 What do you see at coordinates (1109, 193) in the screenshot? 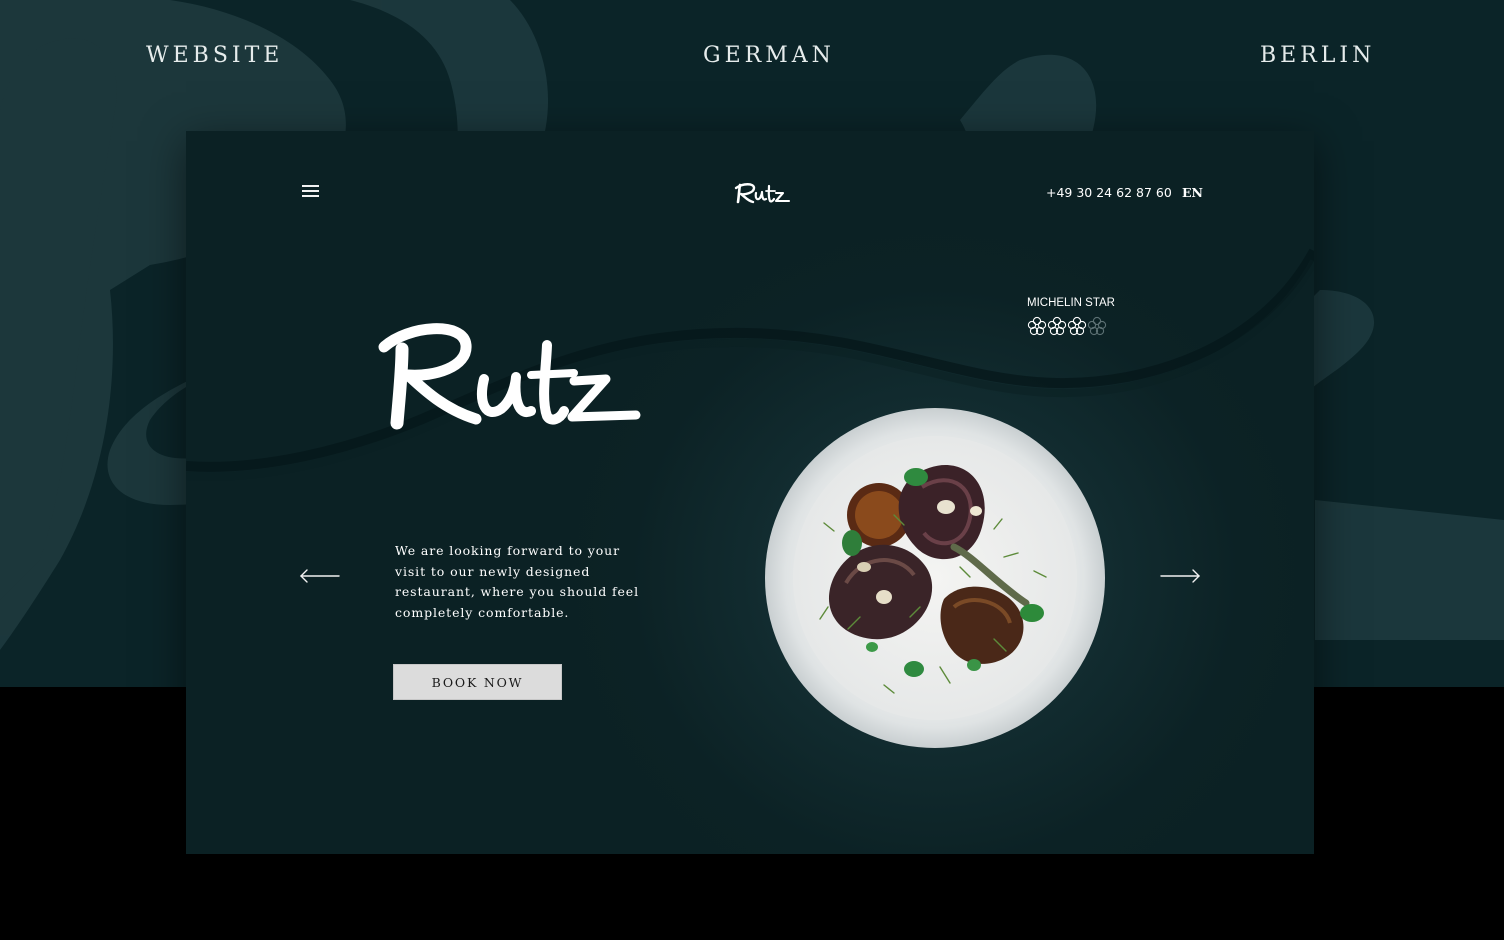
I see `phone-number-link: +49 30 24 62 87 60` at bounding box center [1109, 193].